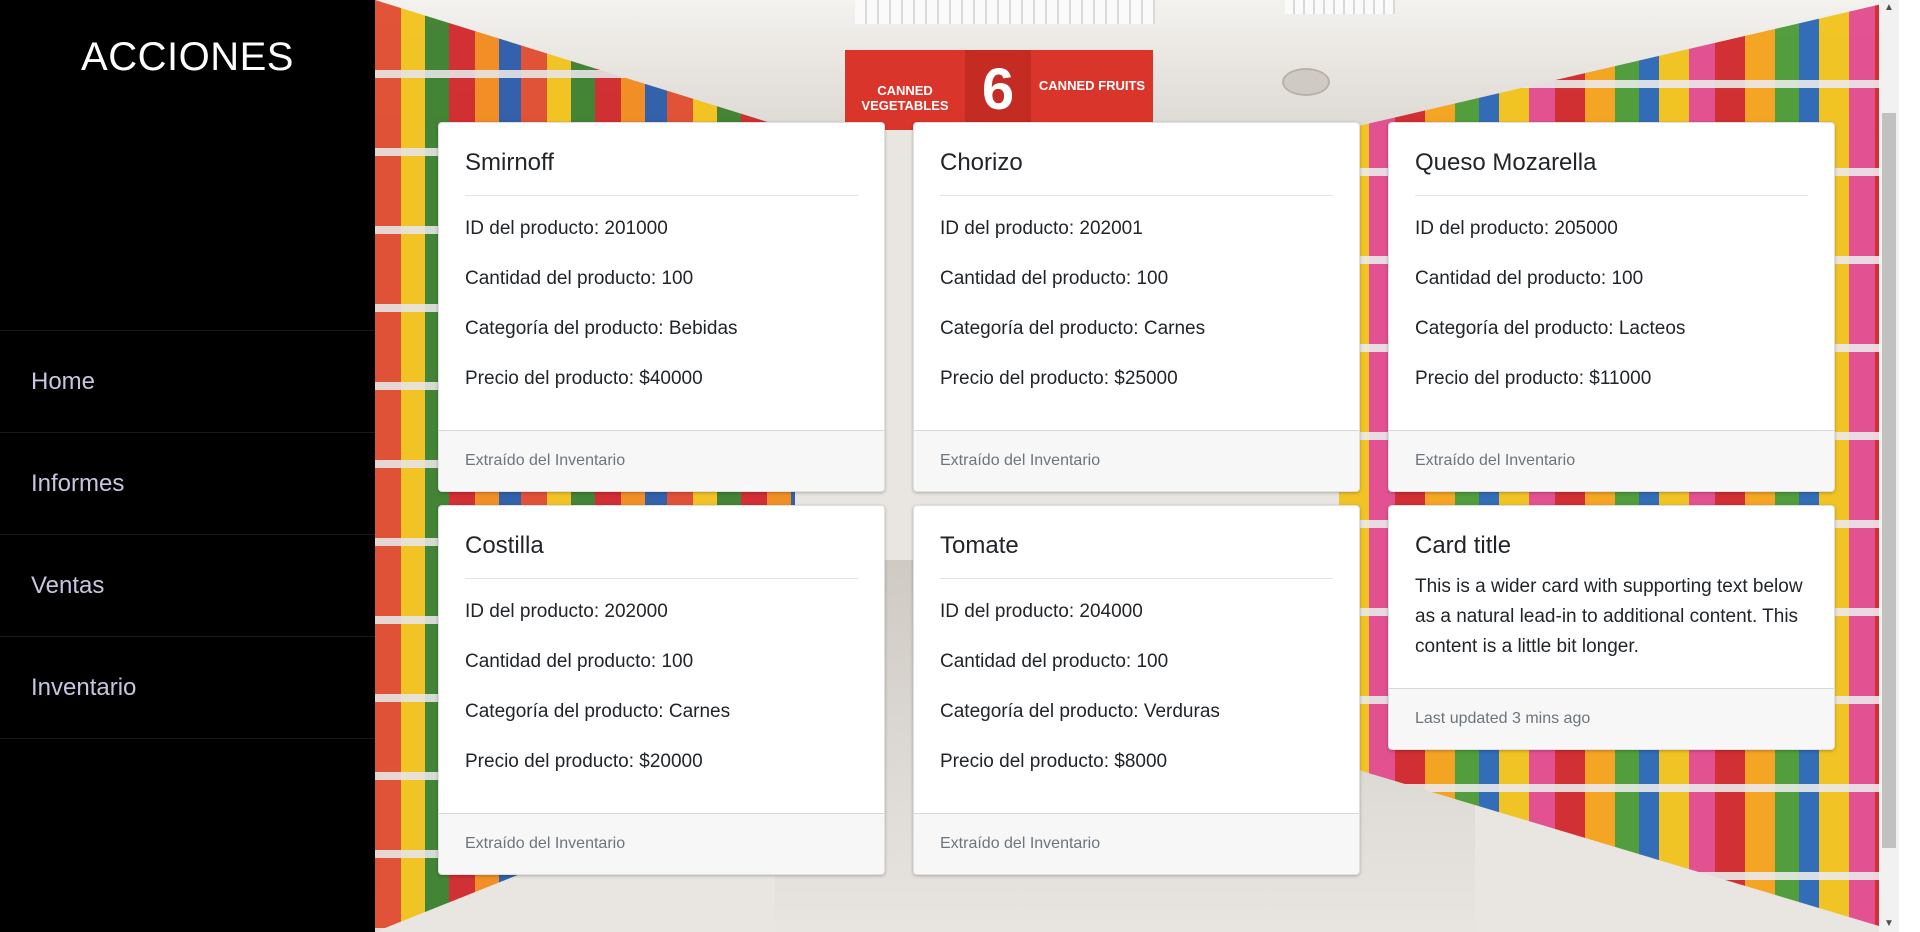 This screenshot has height=932, width=1920. I want to click on product-id: ID del producto: 202000, so click(566, 611).